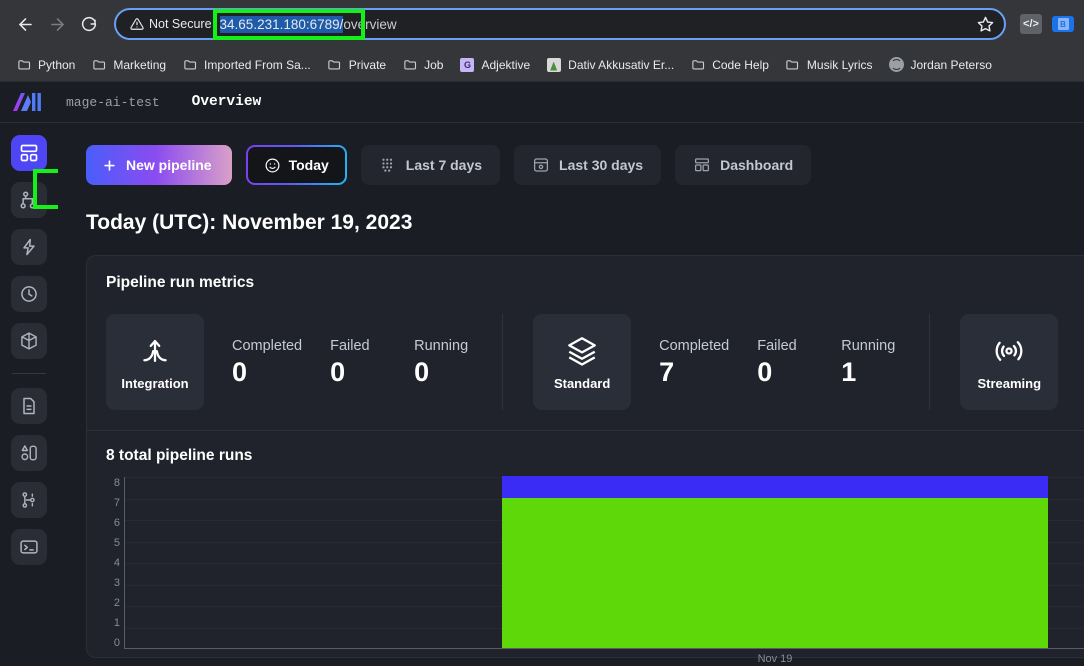 This screenshot has height=666, width=1084. I want to click on blue-extension-icon: B, so click(1063, 24).